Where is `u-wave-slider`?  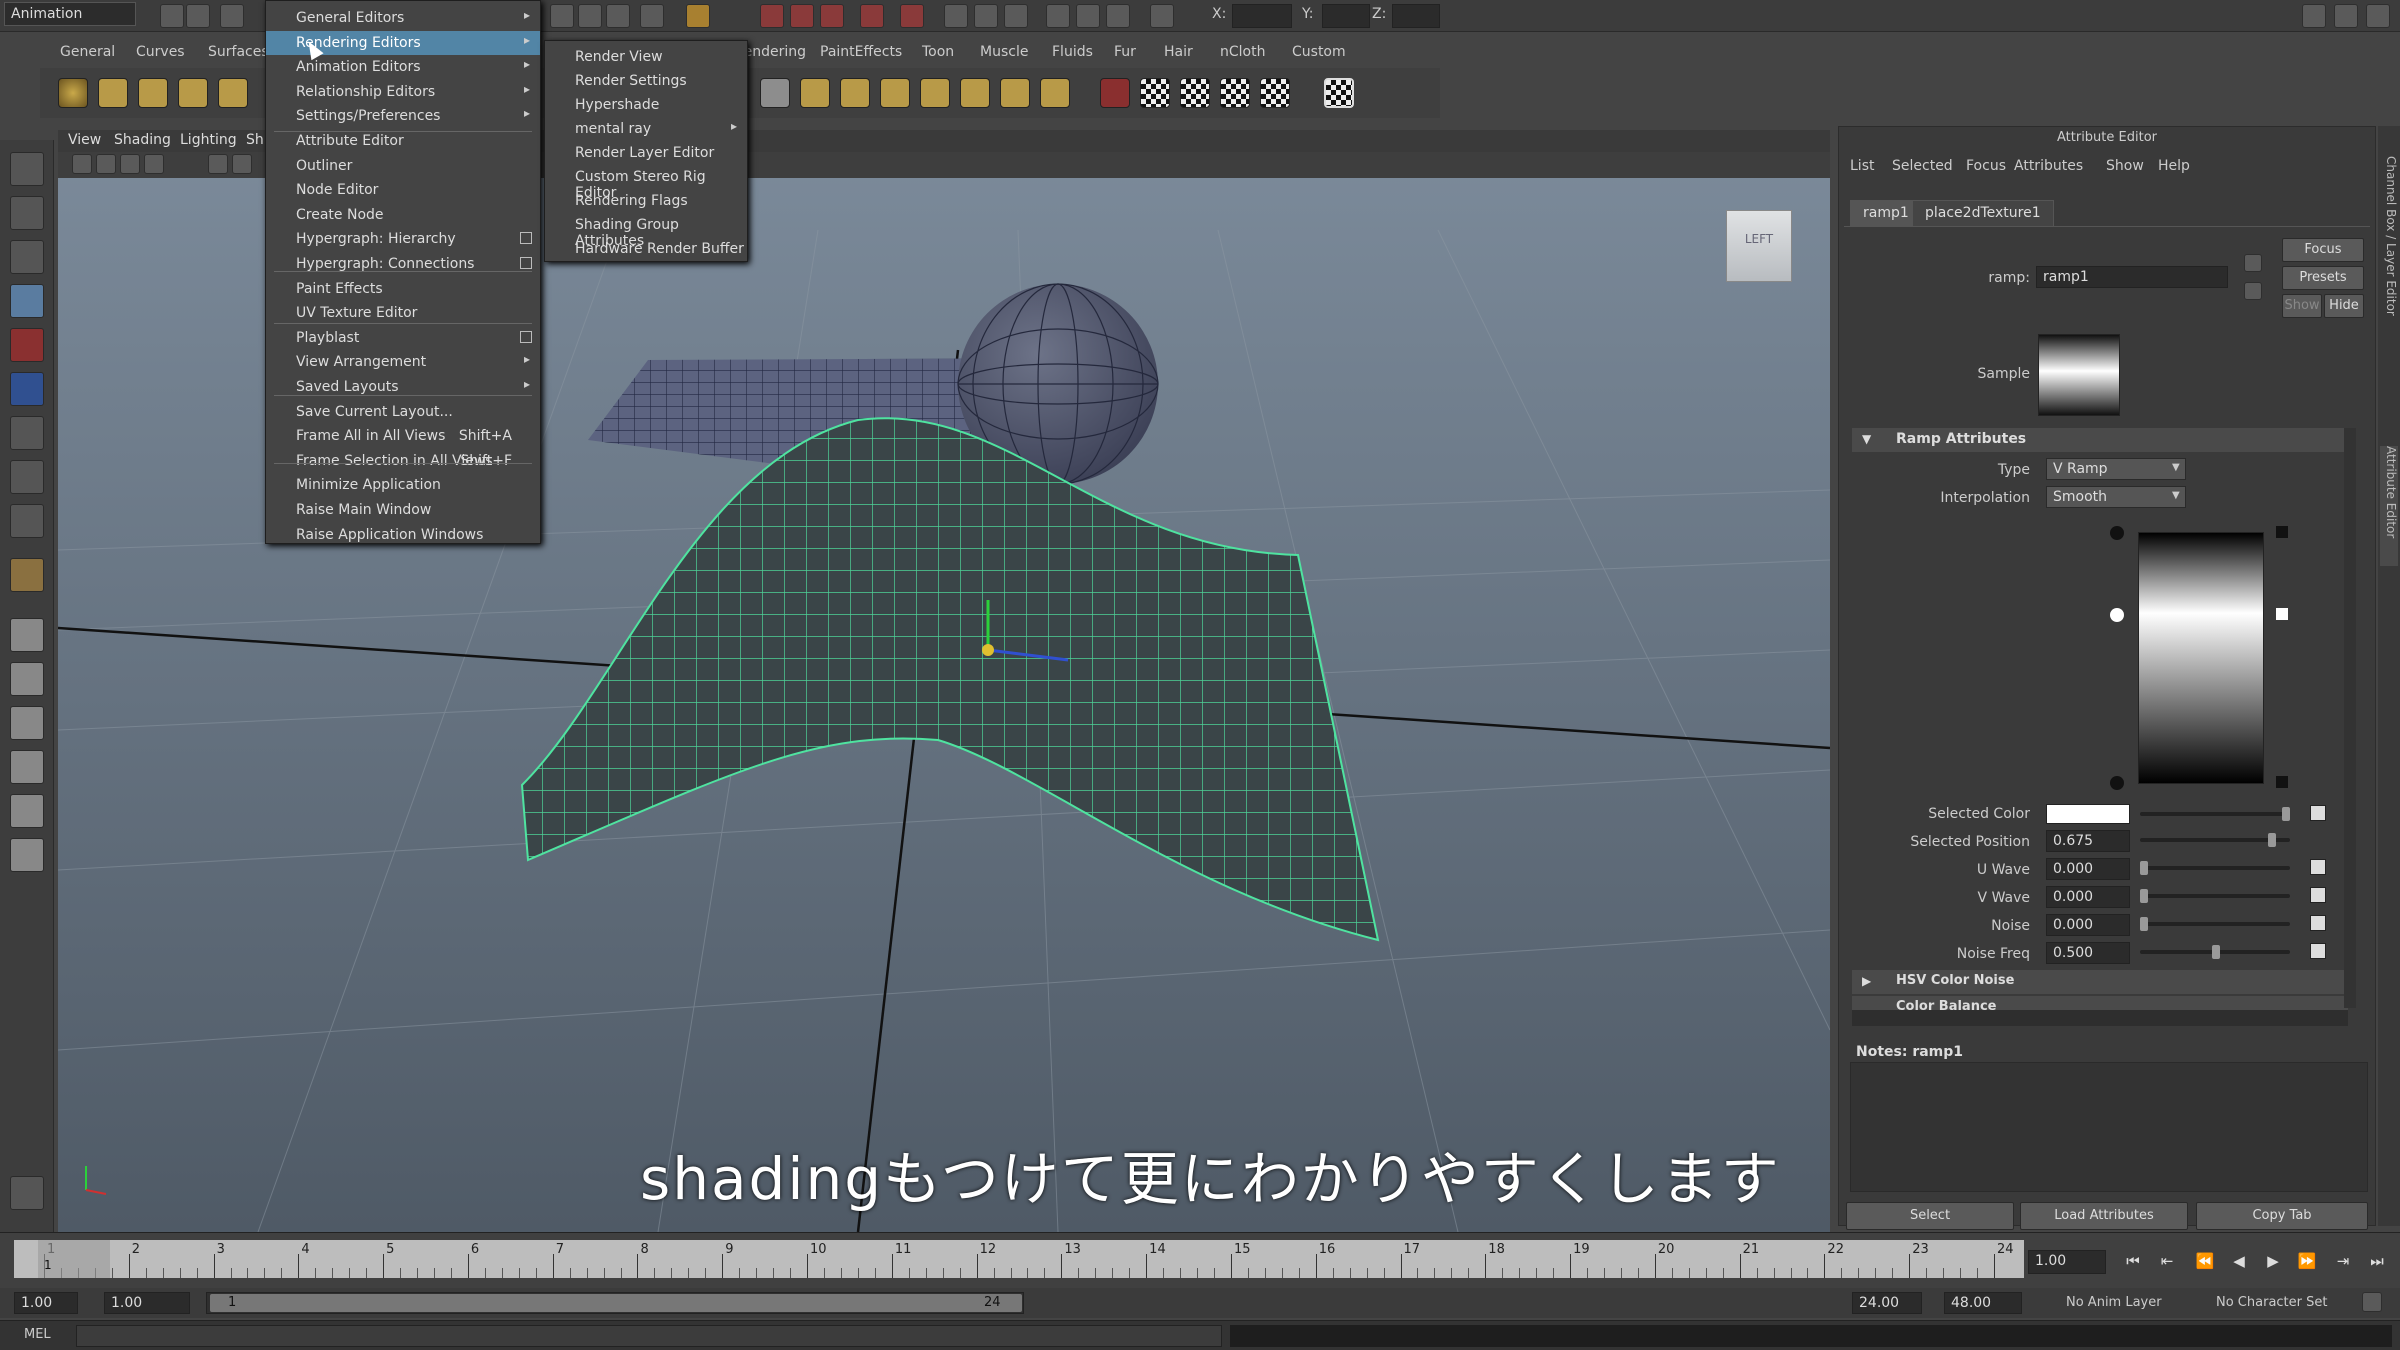
u-wave-slider is located at coordinates (2215, 868).